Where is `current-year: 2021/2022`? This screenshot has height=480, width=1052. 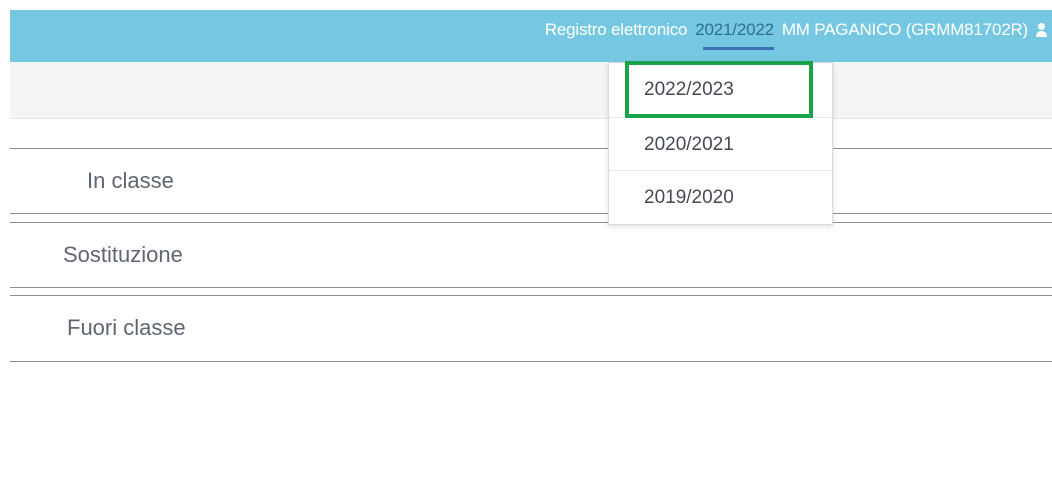 current-year: 2021/2022 is located at coordinates (734, 29).